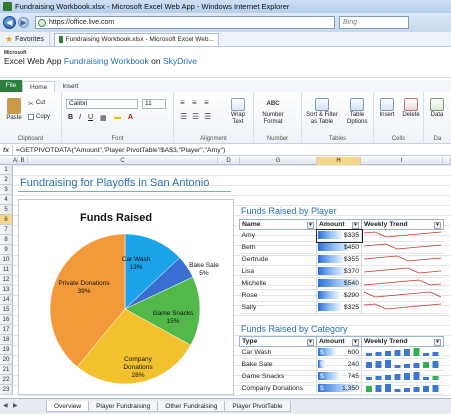  Describe the element at coordinates (6, 170) in the screenshot. I see `row-header: 1` at that location.